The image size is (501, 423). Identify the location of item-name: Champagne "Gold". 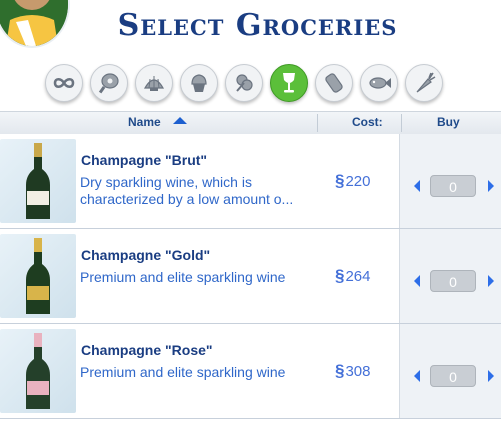
(146, 255).